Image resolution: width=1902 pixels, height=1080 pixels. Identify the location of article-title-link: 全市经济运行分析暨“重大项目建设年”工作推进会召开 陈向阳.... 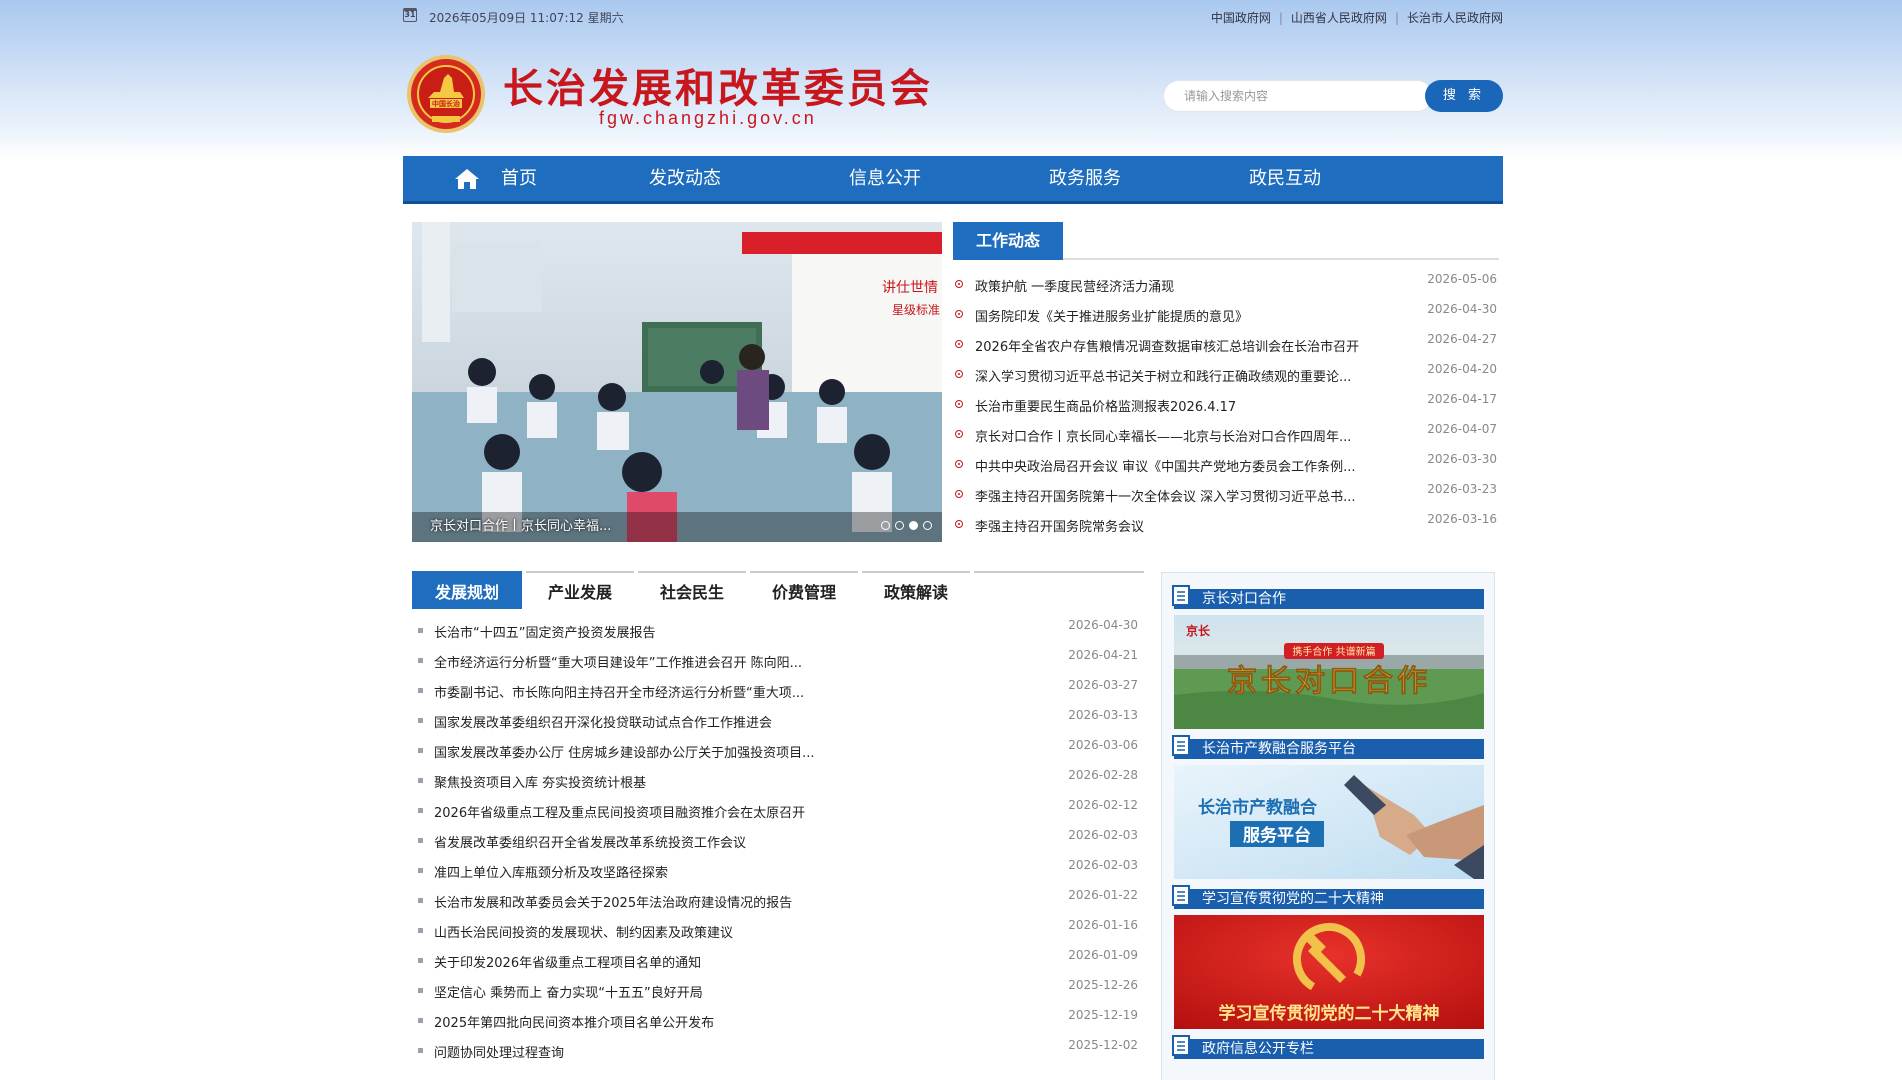
(649, 661).